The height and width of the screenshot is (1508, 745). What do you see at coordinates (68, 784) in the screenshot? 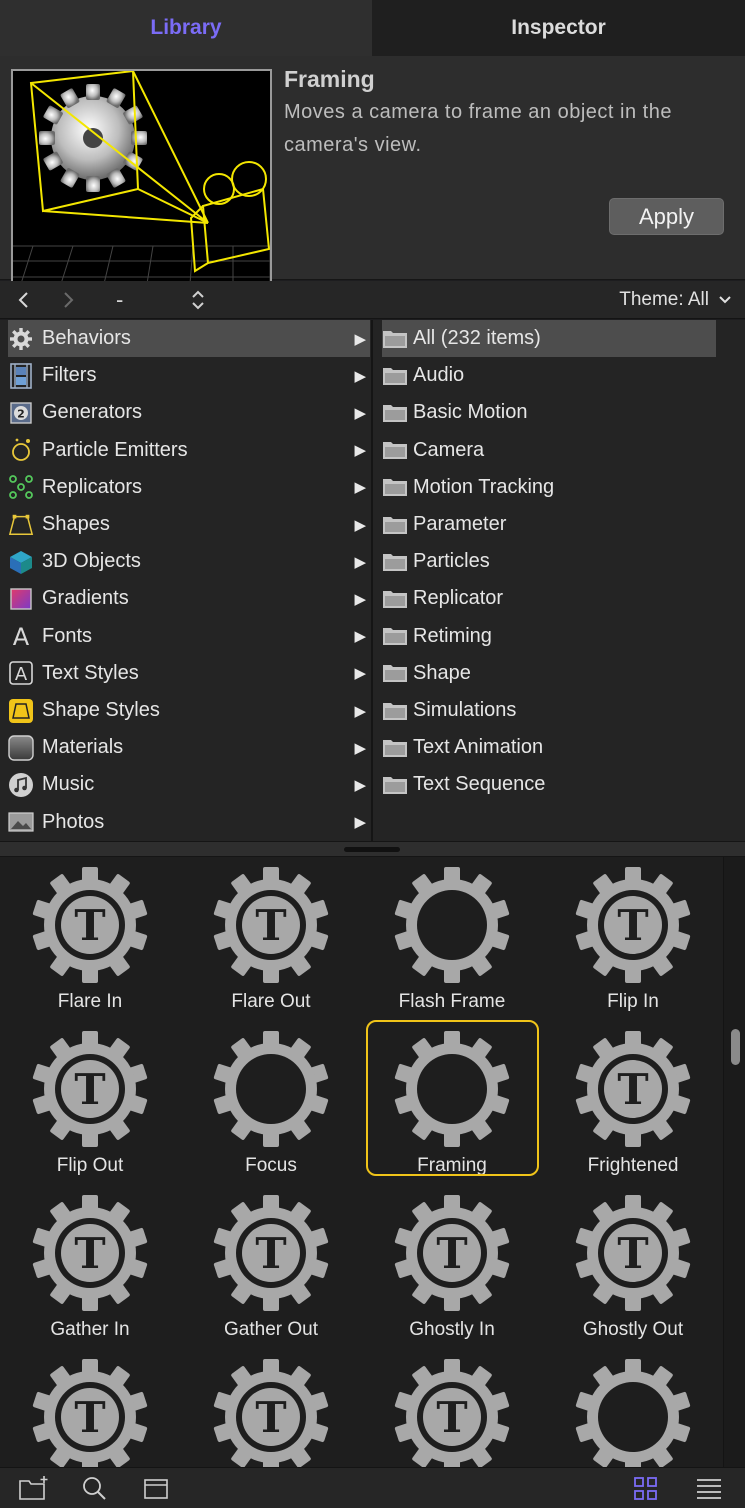
I see `category-label: Music` at bounding box center [68, 784].